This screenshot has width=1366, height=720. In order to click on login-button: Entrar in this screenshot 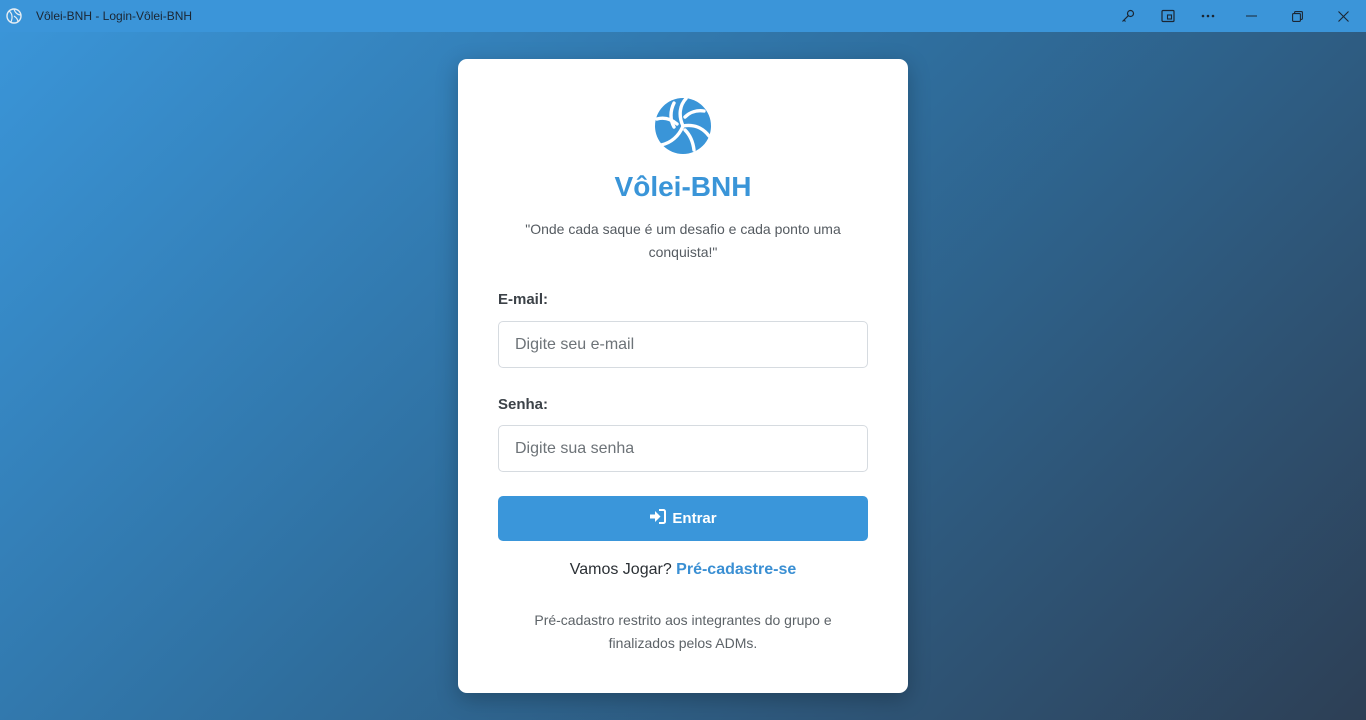, I will do `click(683, 518)`.